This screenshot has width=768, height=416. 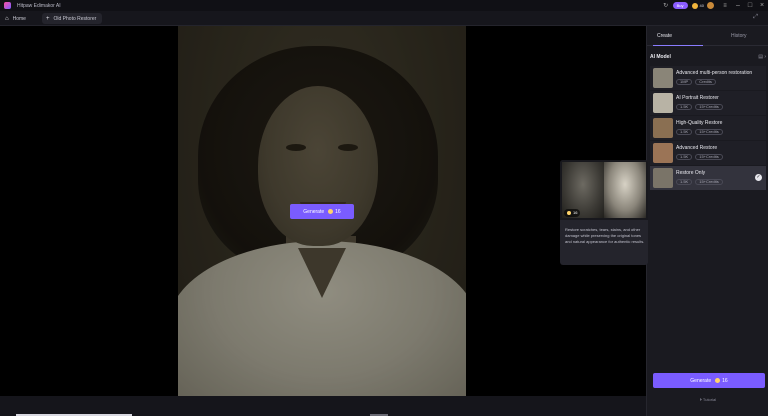 I want to click on cost-badge: 16, so click(x=572, y=213).